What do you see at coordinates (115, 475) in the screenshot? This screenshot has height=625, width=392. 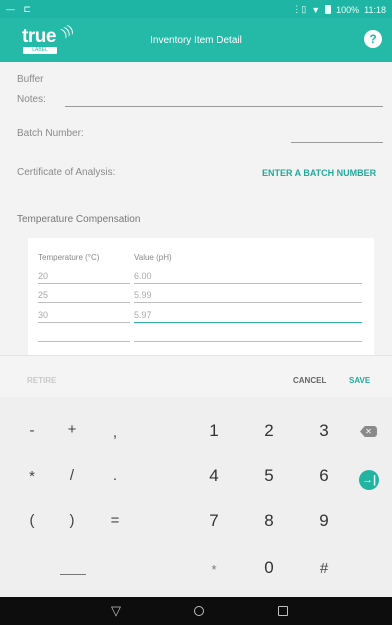 I see `key-period: .` at bounding box center [115, 475].